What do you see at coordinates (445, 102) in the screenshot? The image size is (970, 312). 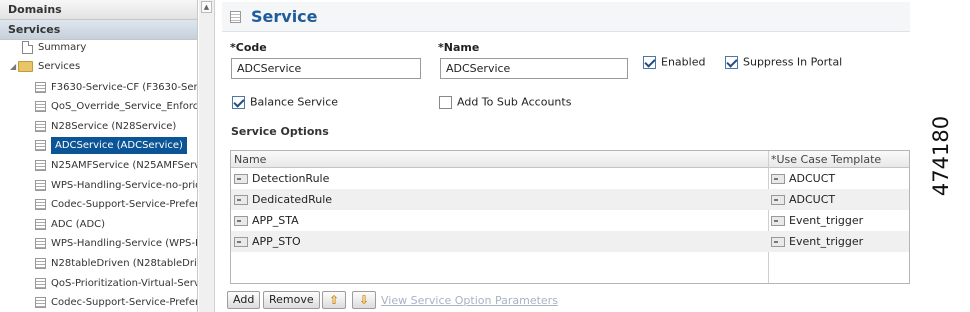 I see `checkbox-unchecked-icon` at bounding box center [445, 102].